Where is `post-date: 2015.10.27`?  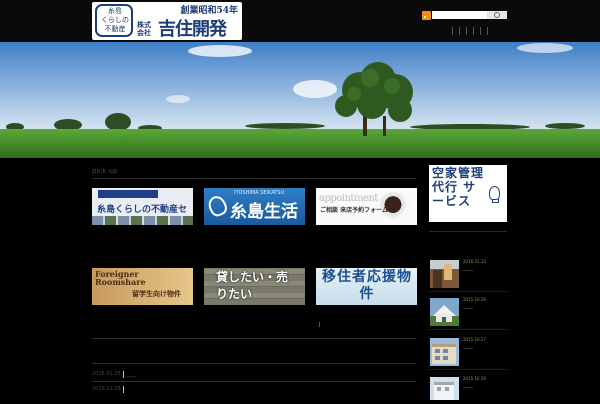
post-date: 2015.10.27 is located at coordinates (474, 339).